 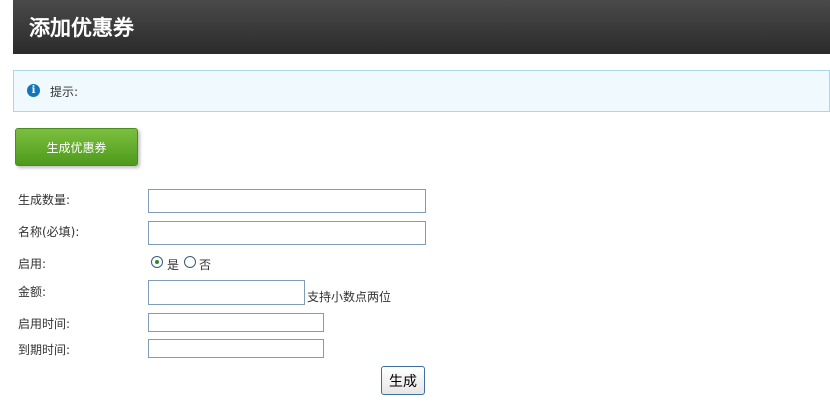 I want to click on quantity-label: 生成数量:, so click(x=44, y=200).